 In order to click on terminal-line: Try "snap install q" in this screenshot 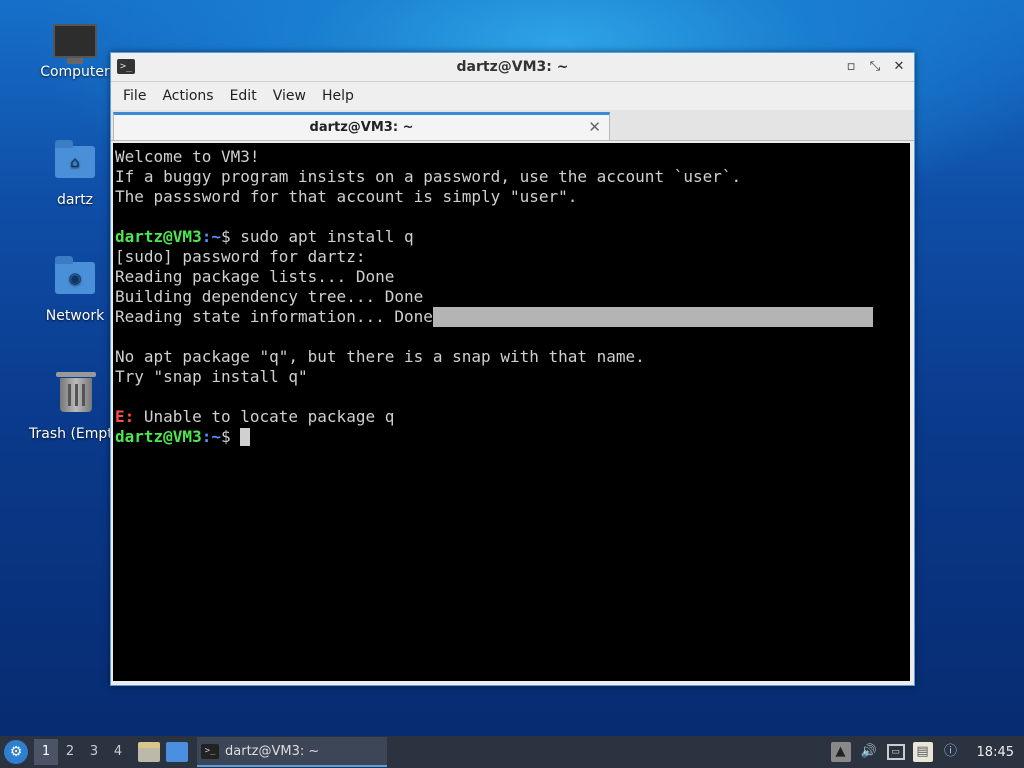, I will do `click(211, 376)`.